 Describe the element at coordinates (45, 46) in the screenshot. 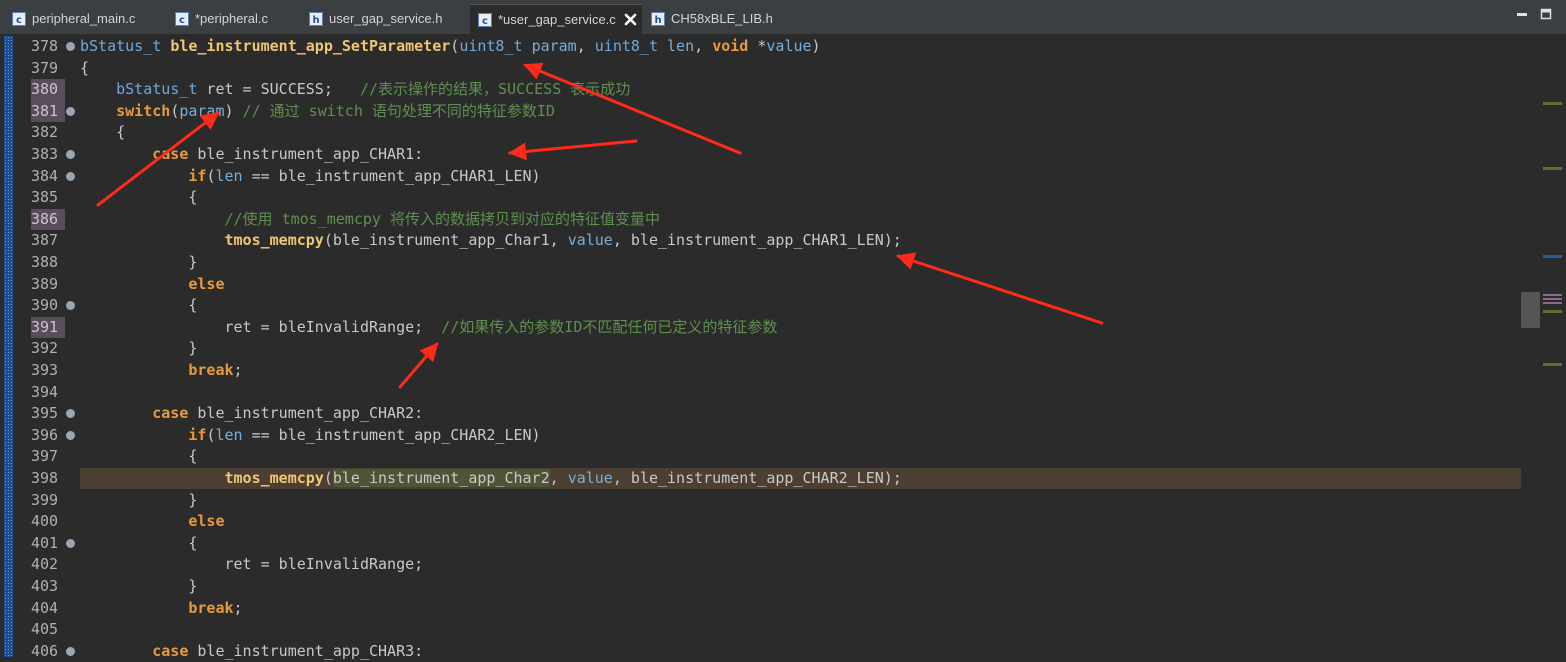

I see `line-number: 378` at that location.